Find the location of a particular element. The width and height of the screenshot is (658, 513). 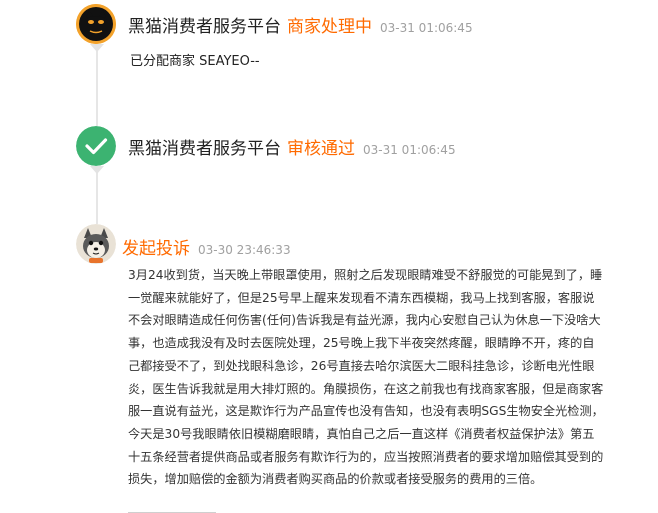

complaint-line: 今天是30号我眼睛依旧模糊磨眼睛，真怕自己之后一直这样《消费者权益保护法》第五 is located at coordinates (361, 433).